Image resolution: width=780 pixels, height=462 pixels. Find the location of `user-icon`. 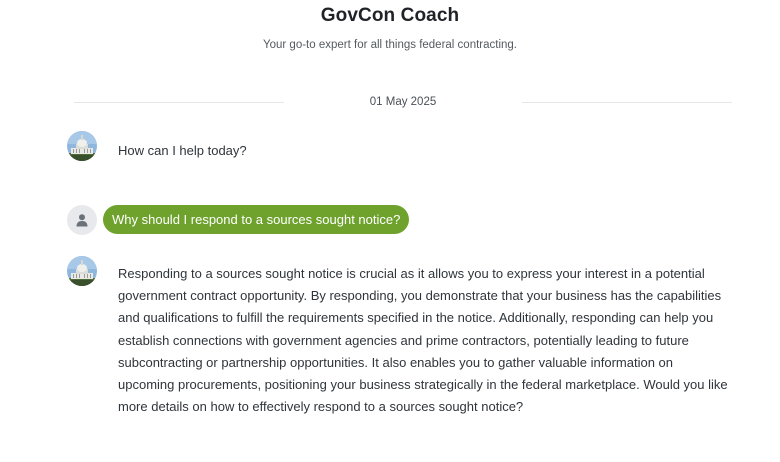

user-icon is located at coordinates (82, 220).